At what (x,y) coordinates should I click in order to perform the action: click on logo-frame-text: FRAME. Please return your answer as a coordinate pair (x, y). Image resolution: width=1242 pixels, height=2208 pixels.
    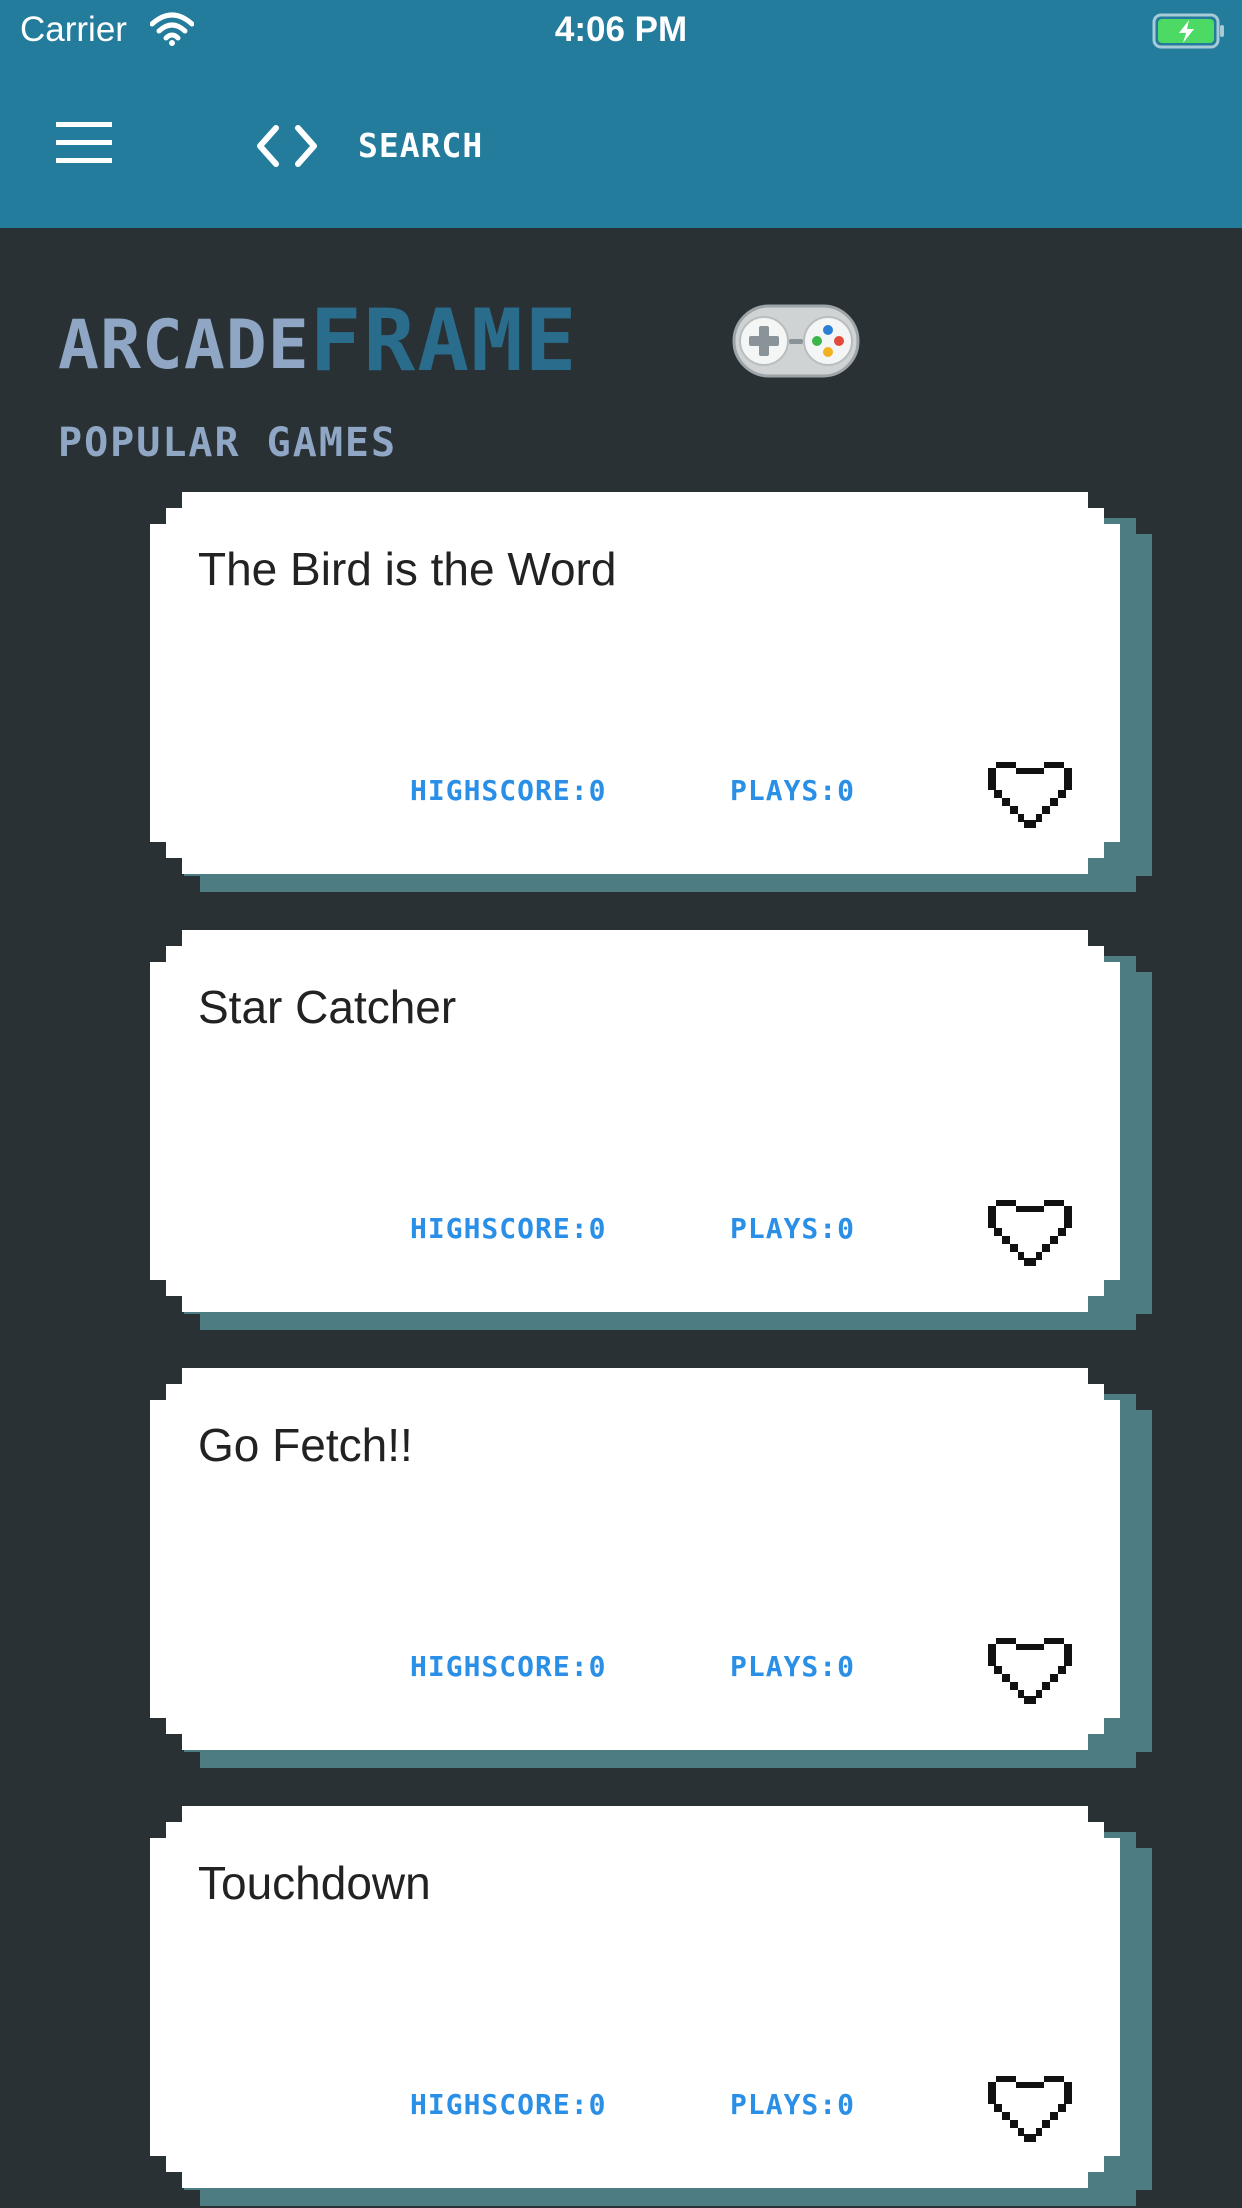
    Looking at the image, I should click on (444, 340).